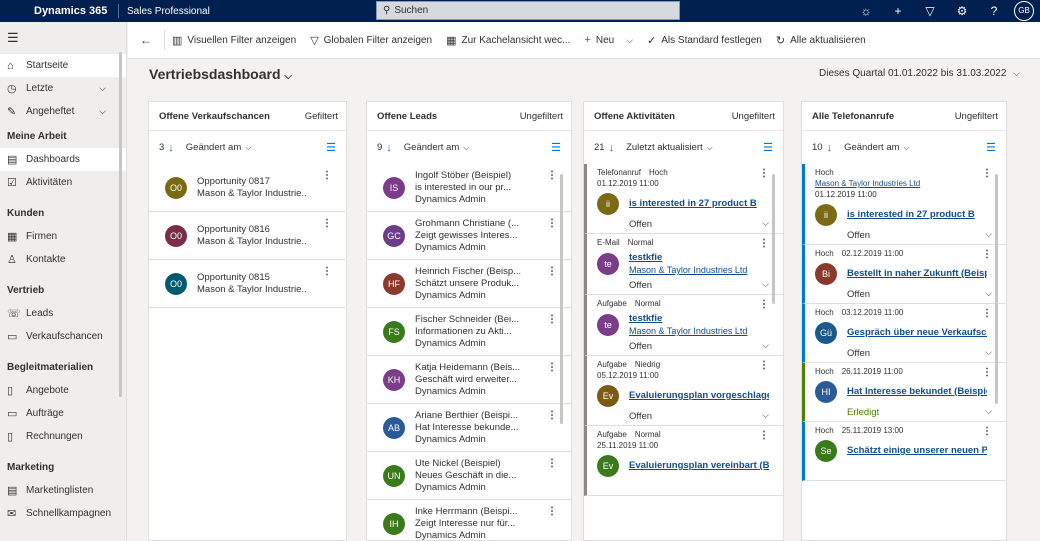 Image resolution: width=1040 pixels, height=541 pixels. What do you see at coordinates (63, 436) in the screenshot?
I see `sidebar-item-rechnungen: ▯ Rechnungen` at bounding box center [63, 436].